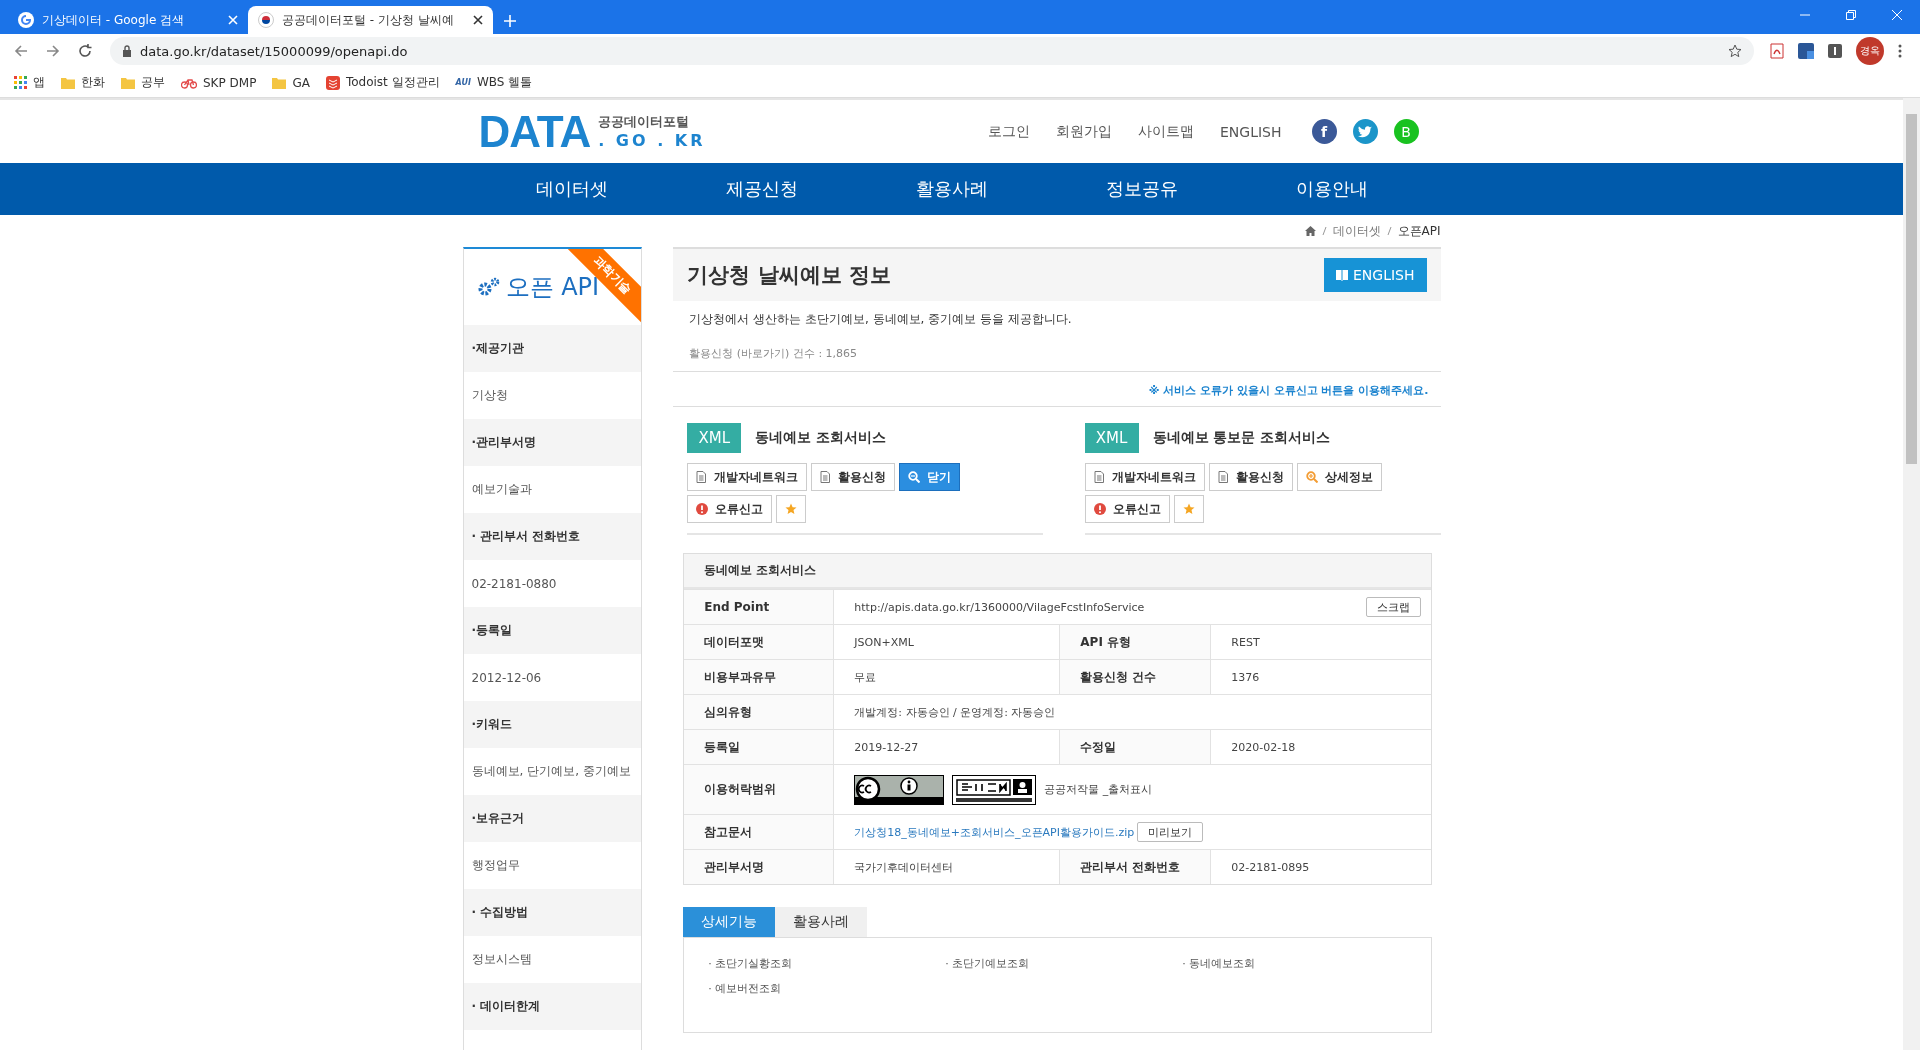 This screenshot has width=1920, height=1050. What do you see at coordinates (189, 82) in the screenshot?
I see `bicycle-icon` at bounding box center [189, 82].